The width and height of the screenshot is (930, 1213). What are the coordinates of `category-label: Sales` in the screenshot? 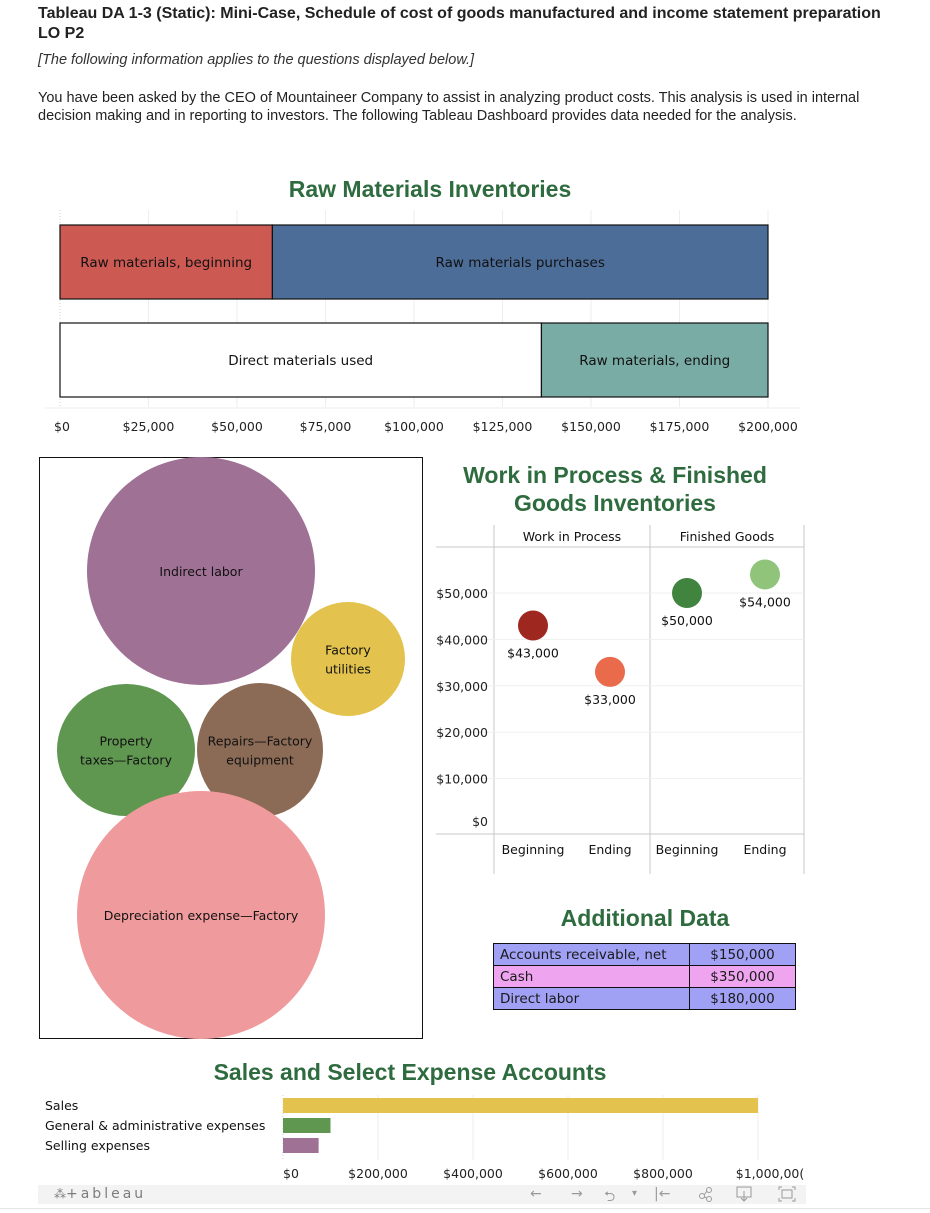 It's located at (61, 1105).